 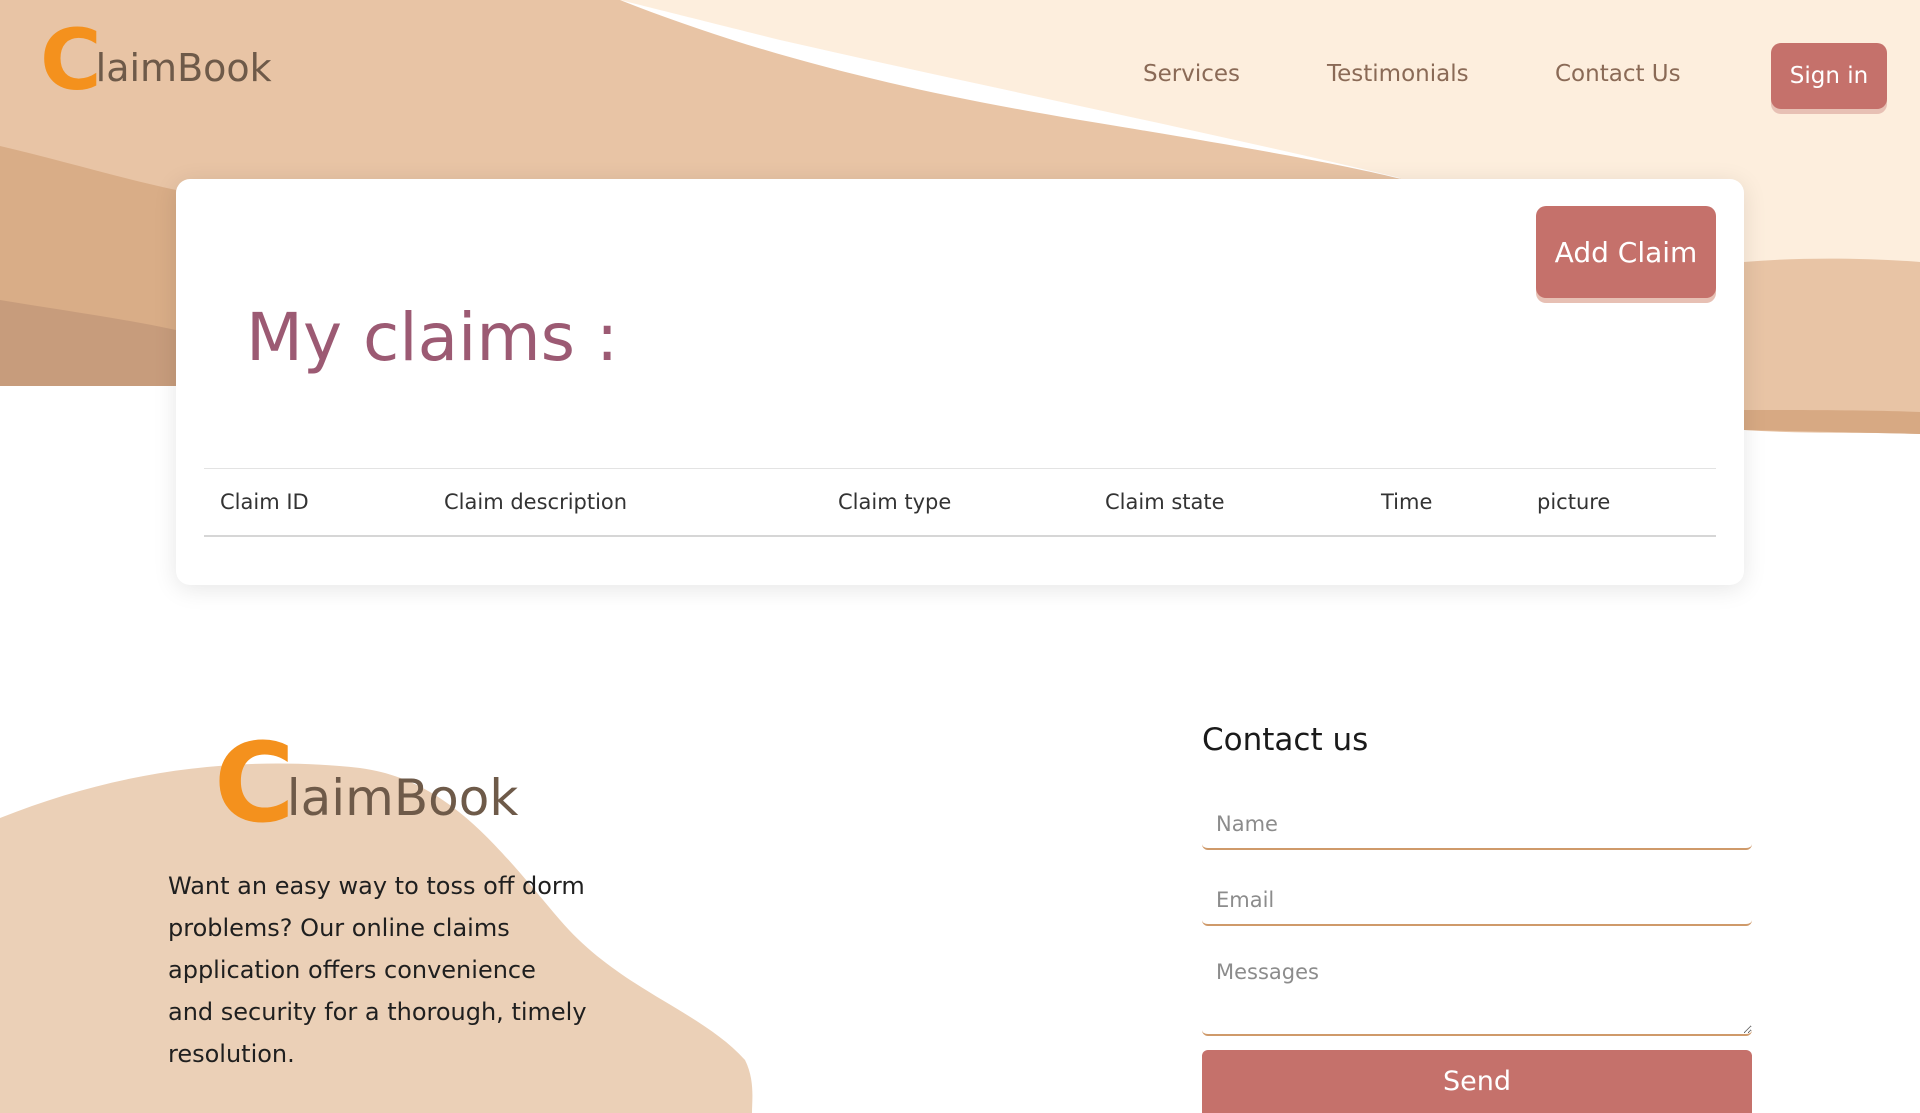 What do you see at coordinates (1227, 502) in the screenshot?
I see `column-header-claim-state: Claim state` at bounding box center [1227, 502].